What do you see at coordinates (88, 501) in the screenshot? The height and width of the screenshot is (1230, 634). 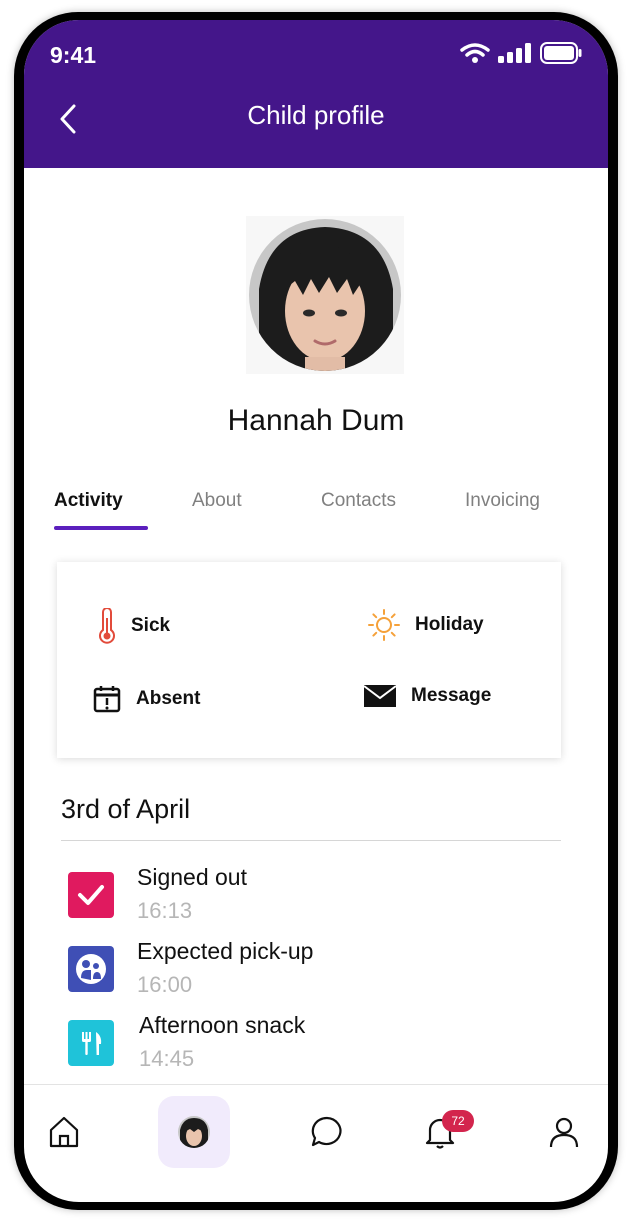 I see `tab-activity: Activity` at bounding box center [88, 501].